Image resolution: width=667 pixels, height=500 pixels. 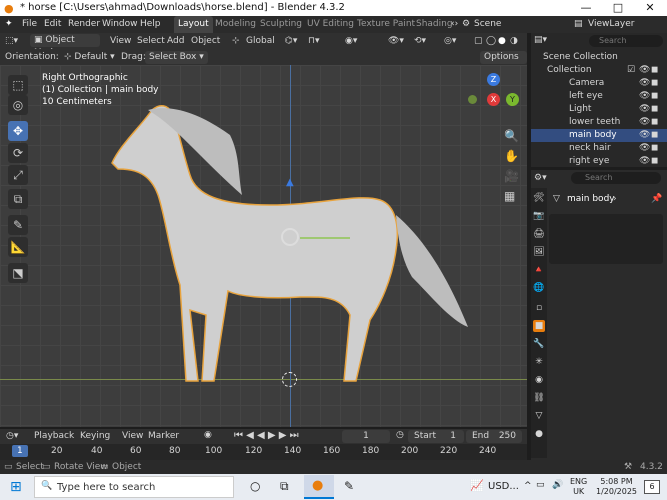 I want to click on data-tab-icon: ▽, so click(x=539, y=416).